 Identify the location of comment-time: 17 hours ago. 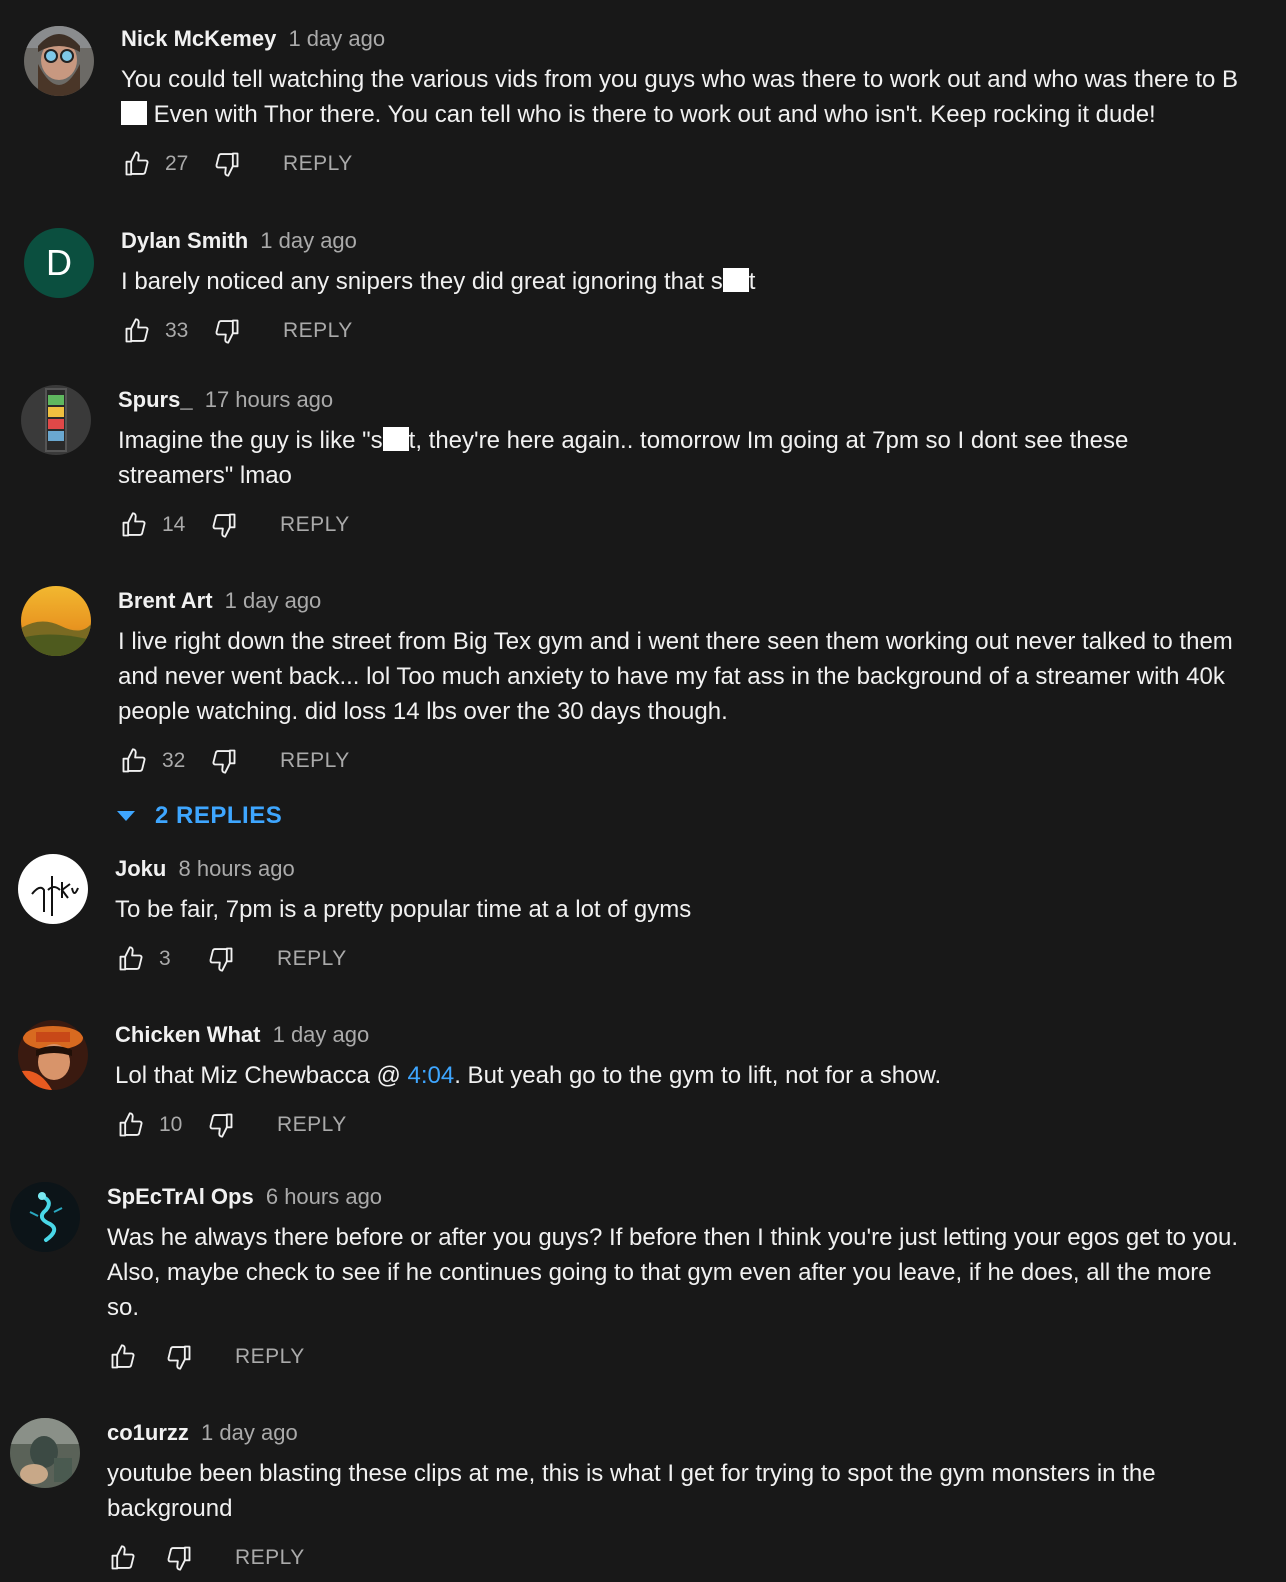
(269, 399).